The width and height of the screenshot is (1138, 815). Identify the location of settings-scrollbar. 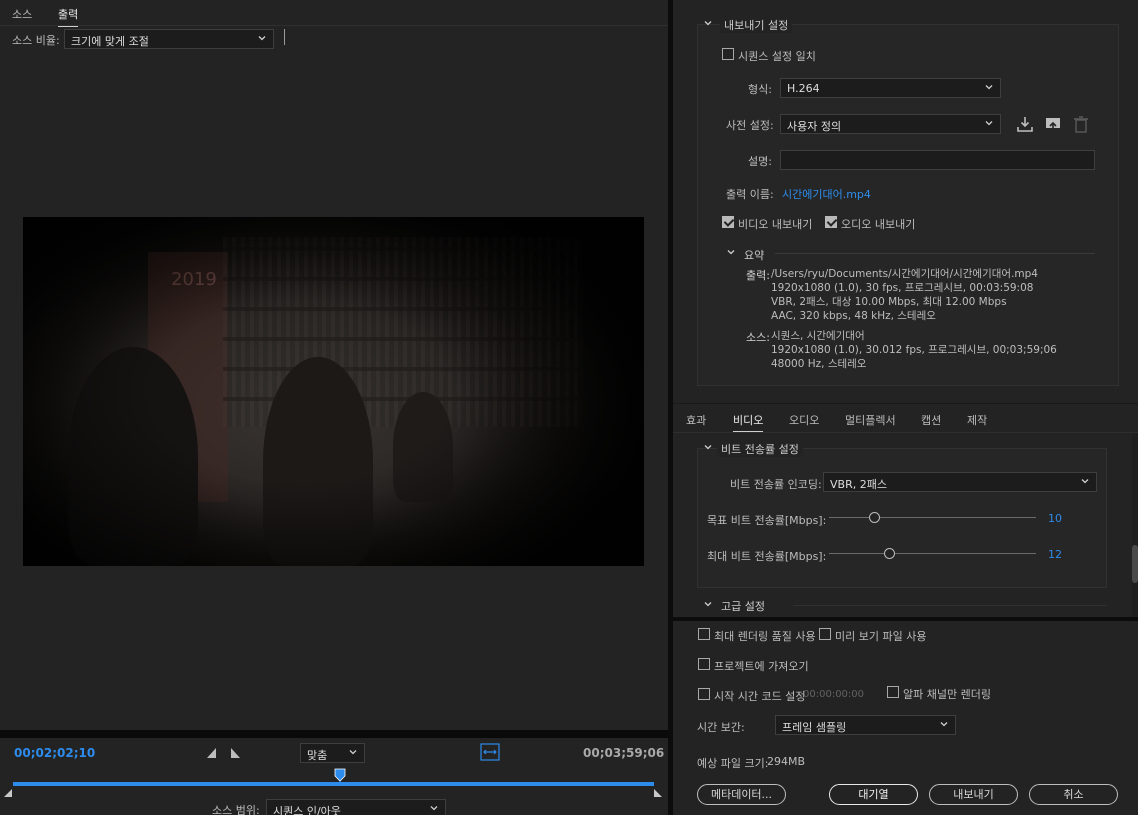
(1135, 525).